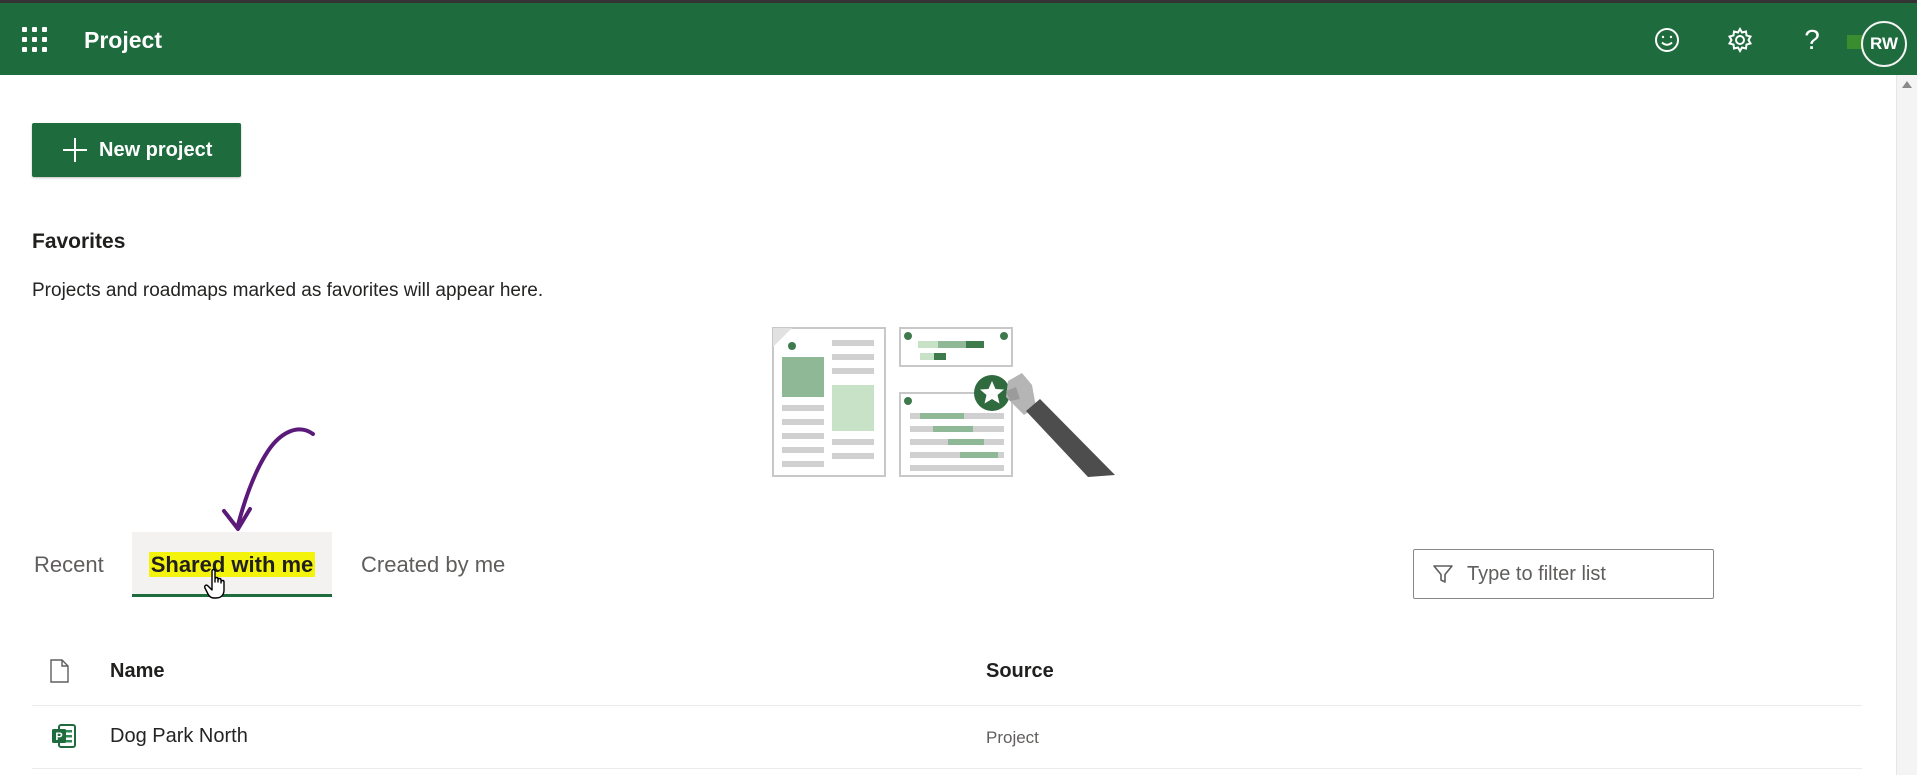 This screenshot has height=775, width=1917. I want to click on project-file-icon: P, so click(64, 736).